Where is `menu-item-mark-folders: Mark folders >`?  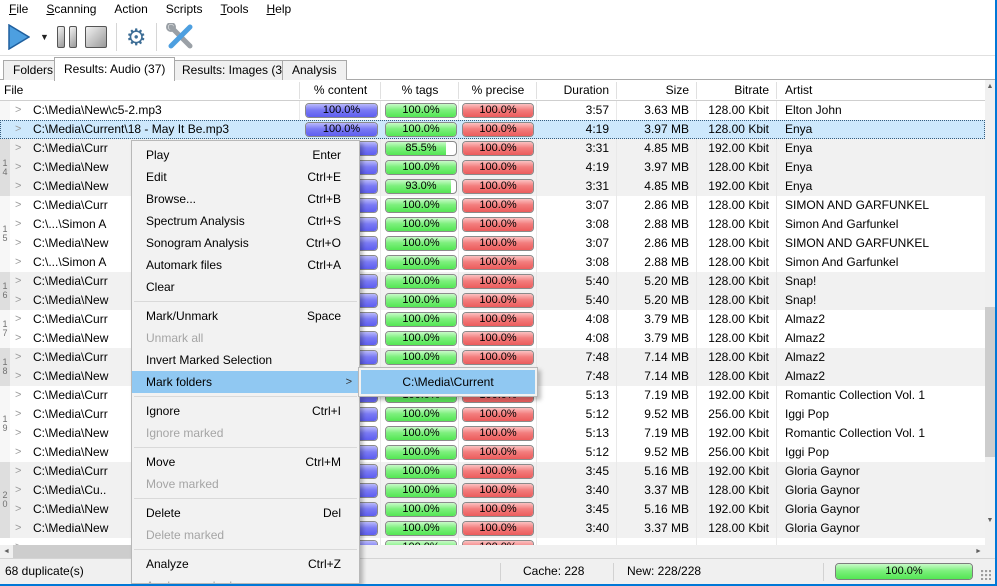
menu-item-mark-folders: Mark folders > is located at coordinates (245, 382).